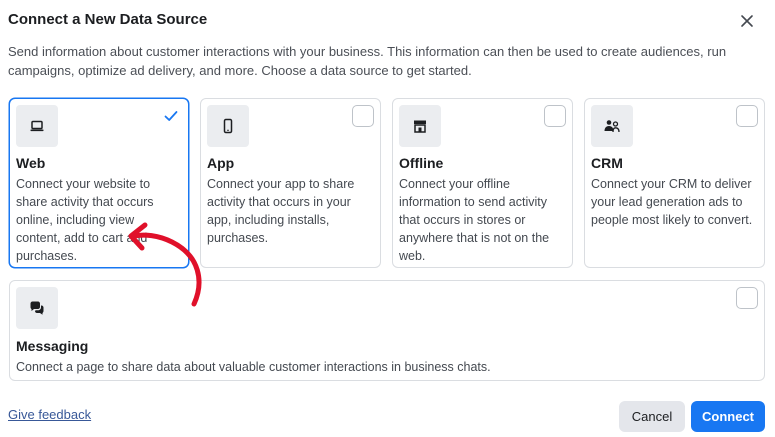 The image size is (775, 437). I want to click on source-checkbox-offline, so click(555, 116).